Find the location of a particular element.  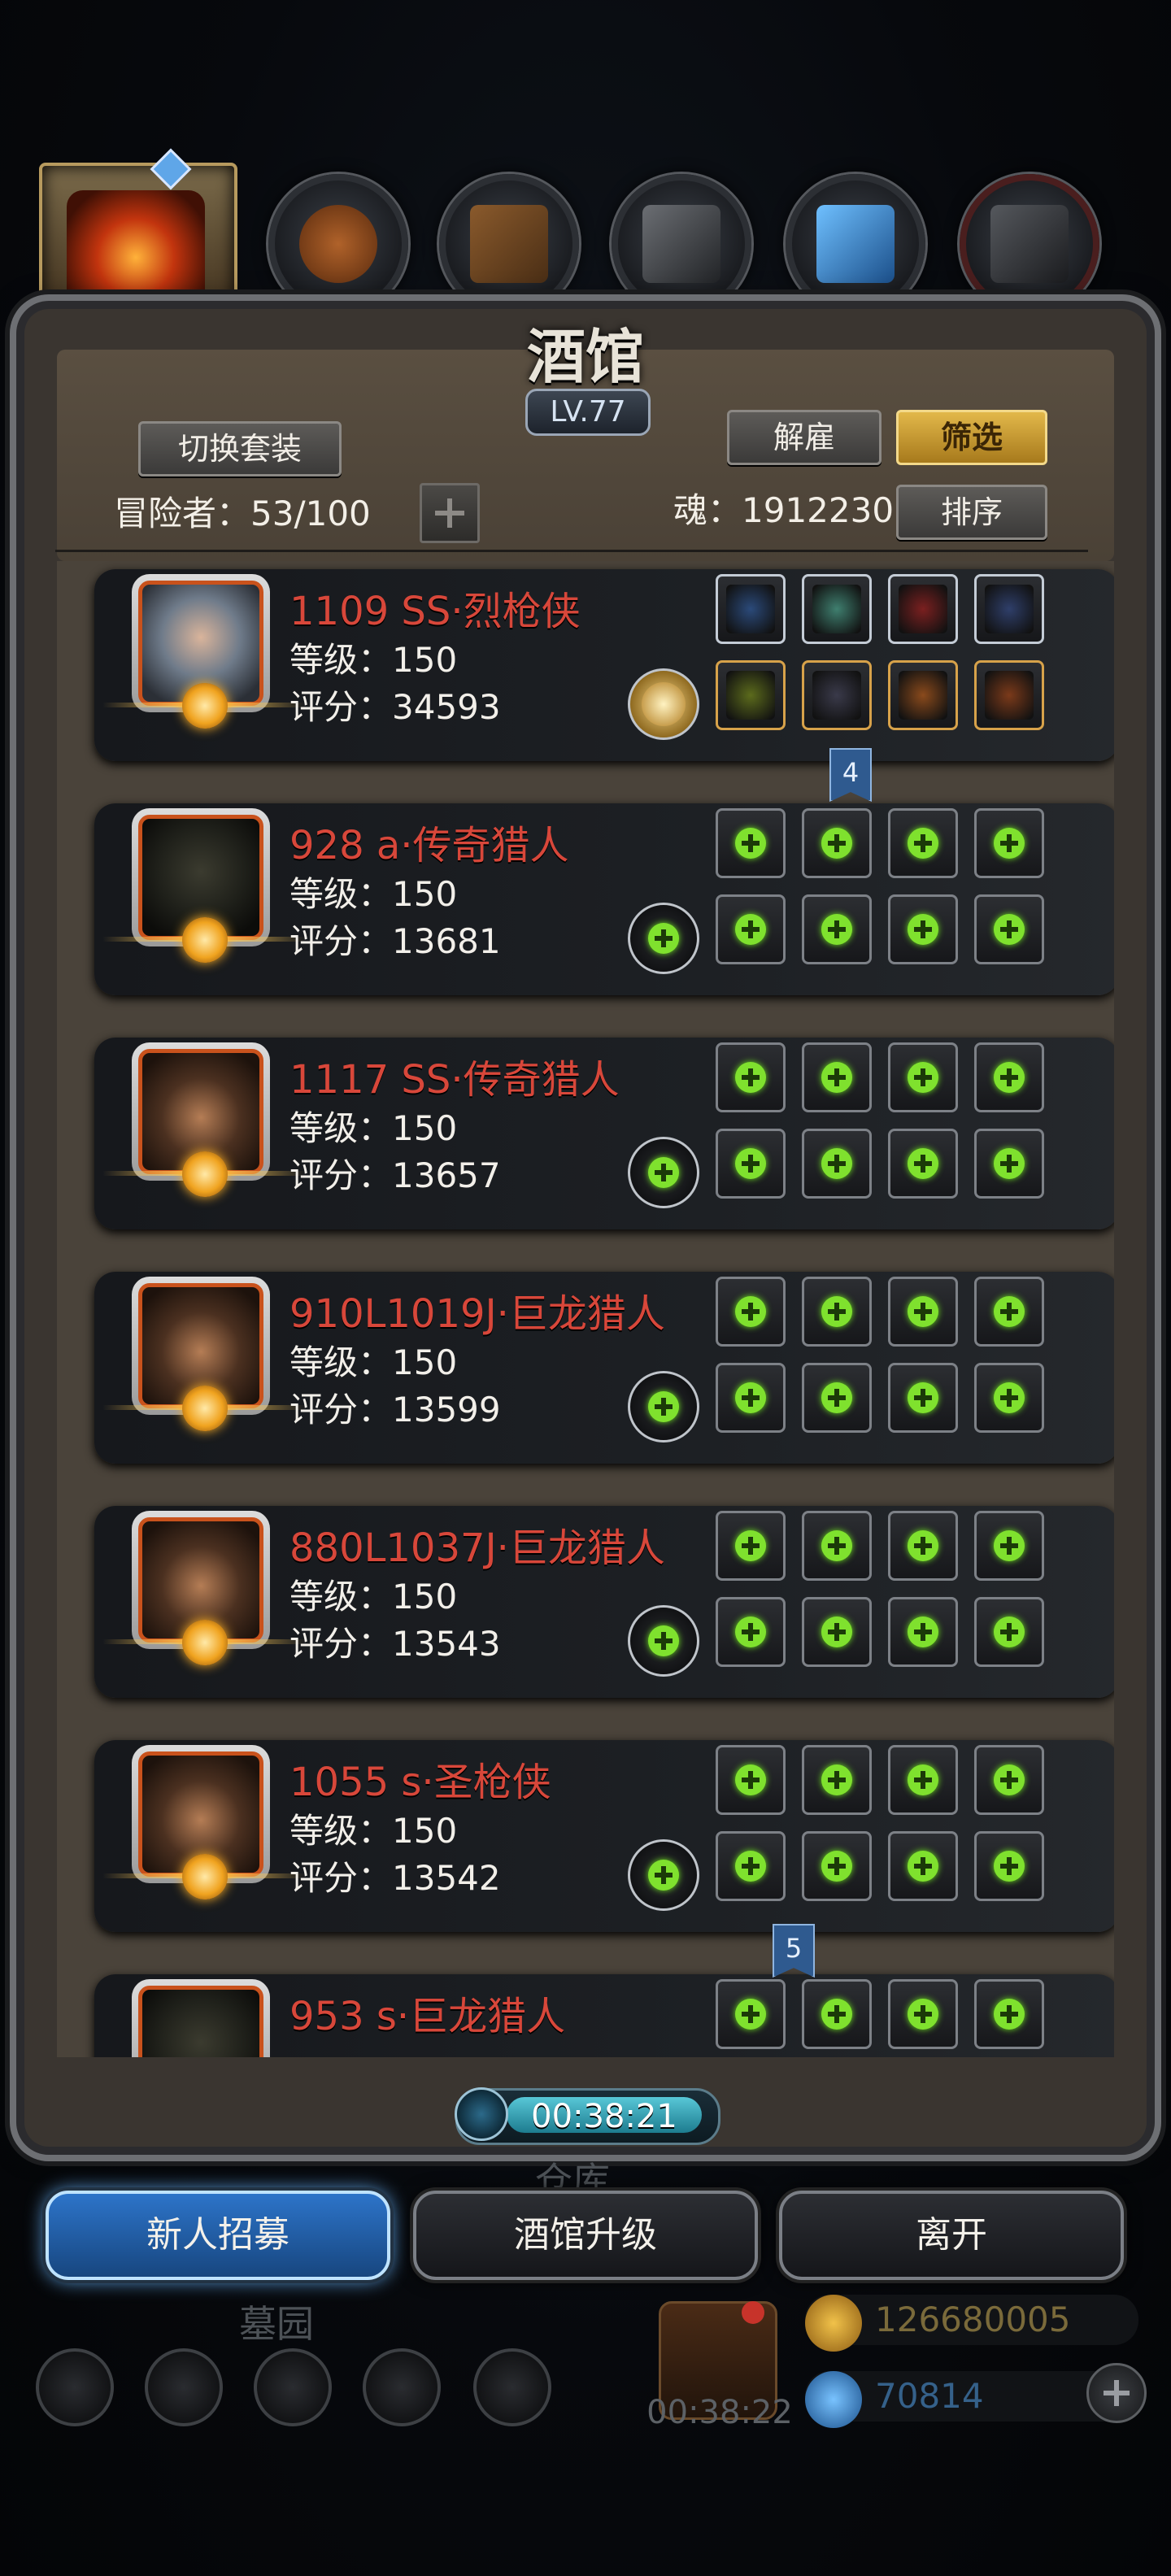

leave-button: 离开 is located at coordinates (952, 2235).